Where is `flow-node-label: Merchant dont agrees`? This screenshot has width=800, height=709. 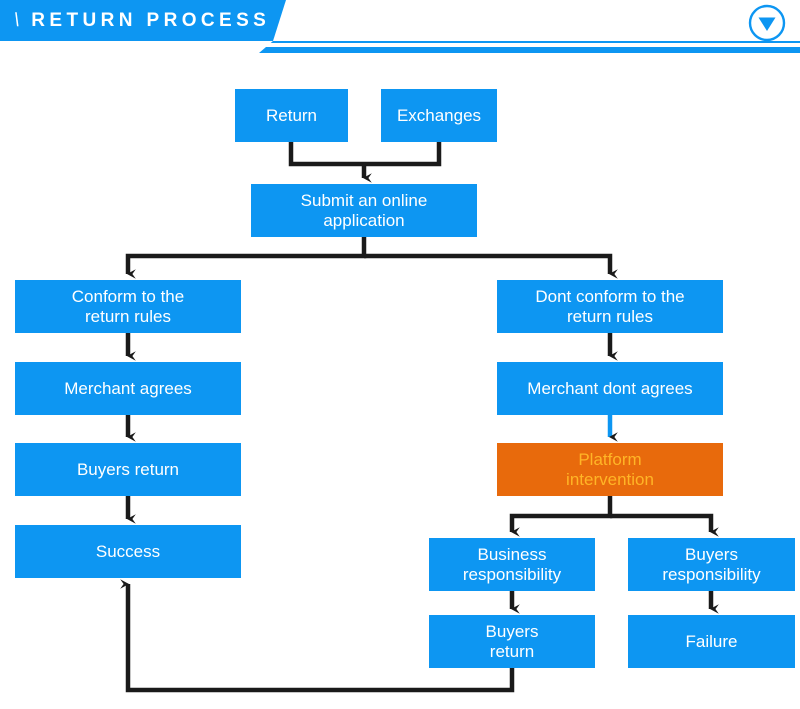
flow-node-label: Merchant dont agrees is located at coordinates (610, 388).